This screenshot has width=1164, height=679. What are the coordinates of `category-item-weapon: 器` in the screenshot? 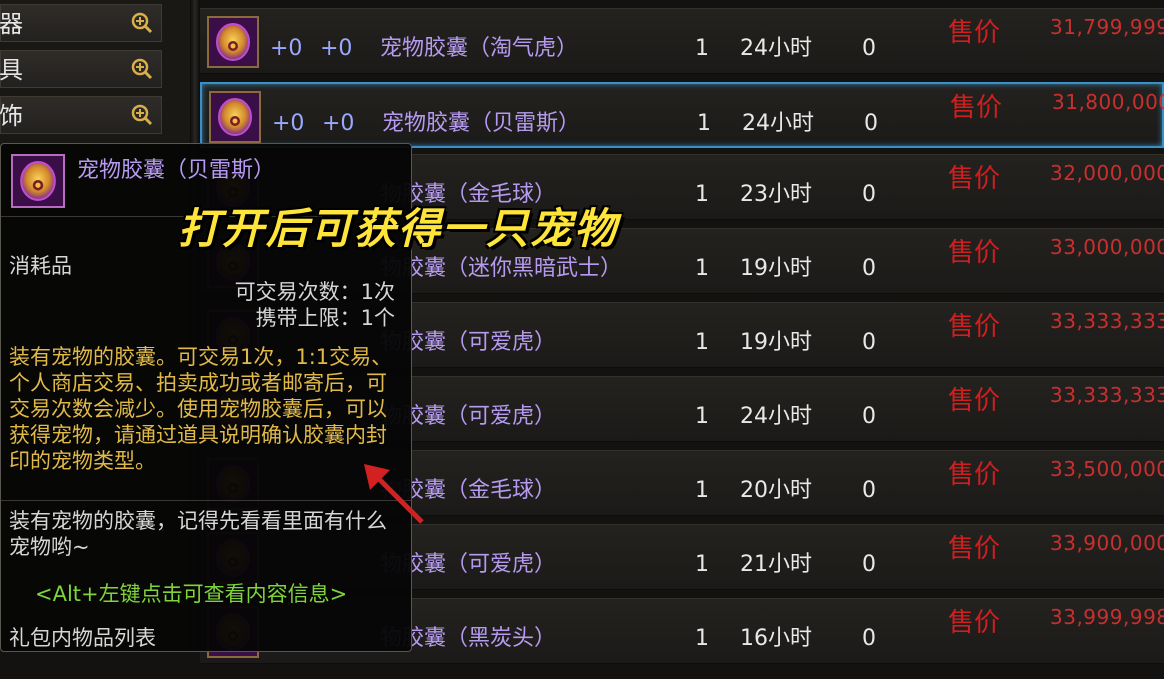 It's located at (81, 23).